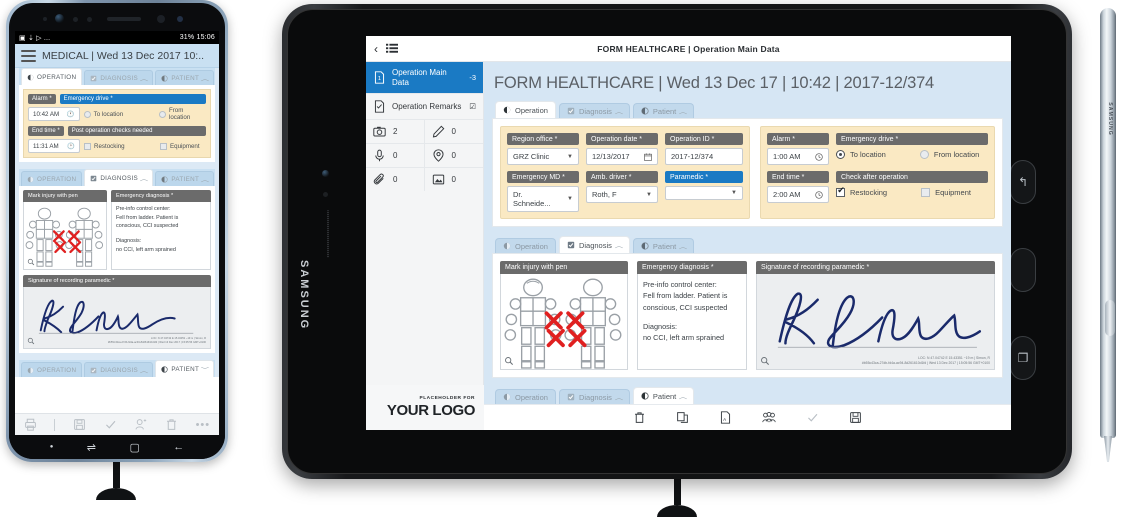 The width and height of the screenshot is (1142, 522). I want to click on phone-tab-patient: PATIENT ︿, so click(185, 77).